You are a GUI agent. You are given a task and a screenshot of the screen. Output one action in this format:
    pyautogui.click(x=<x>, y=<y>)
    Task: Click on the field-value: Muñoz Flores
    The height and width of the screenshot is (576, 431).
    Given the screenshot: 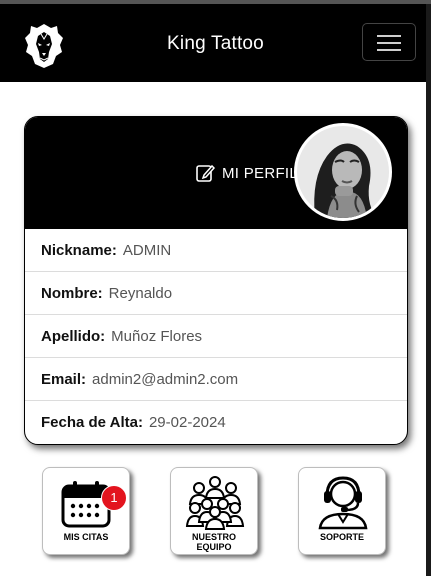 What is the action you would take?
    pyautogui.click(x=157, y=336)
    